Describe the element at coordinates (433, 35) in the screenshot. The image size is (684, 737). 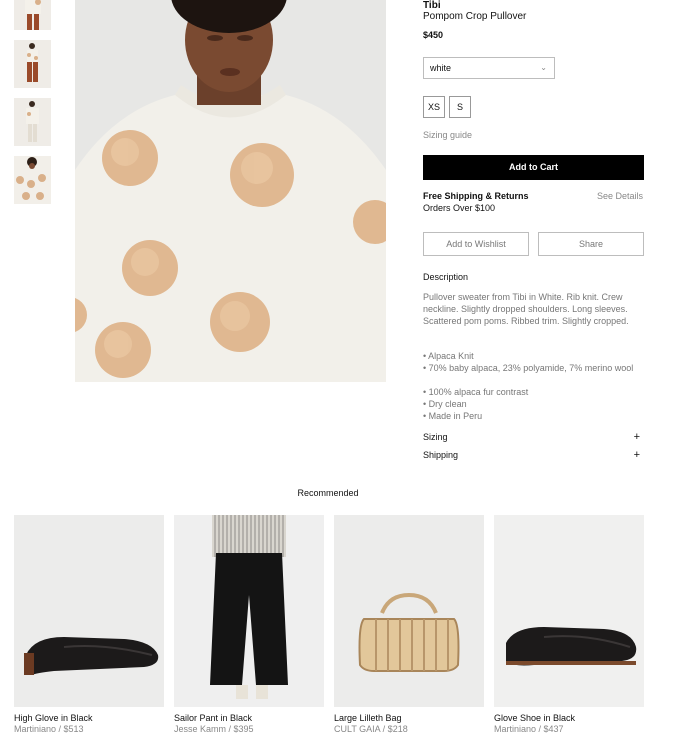
I see `product-price: $450` at that location.